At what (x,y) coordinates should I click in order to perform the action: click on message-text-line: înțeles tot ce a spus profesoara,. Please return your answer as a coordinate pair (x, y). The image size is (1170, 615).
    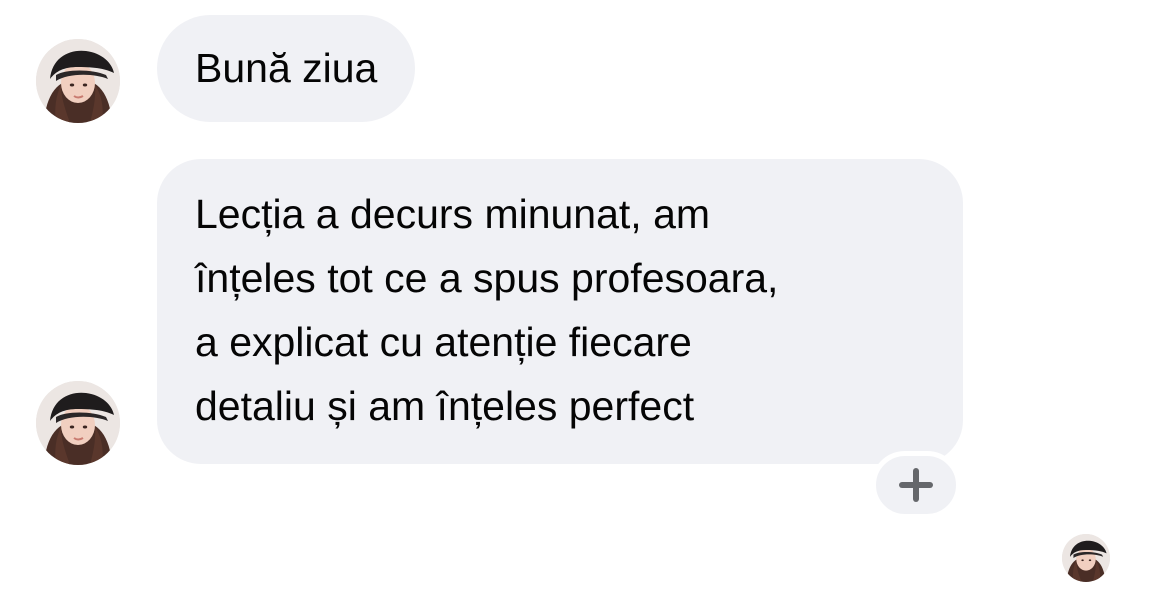
    Looking at the image, I should click on (487, 278).